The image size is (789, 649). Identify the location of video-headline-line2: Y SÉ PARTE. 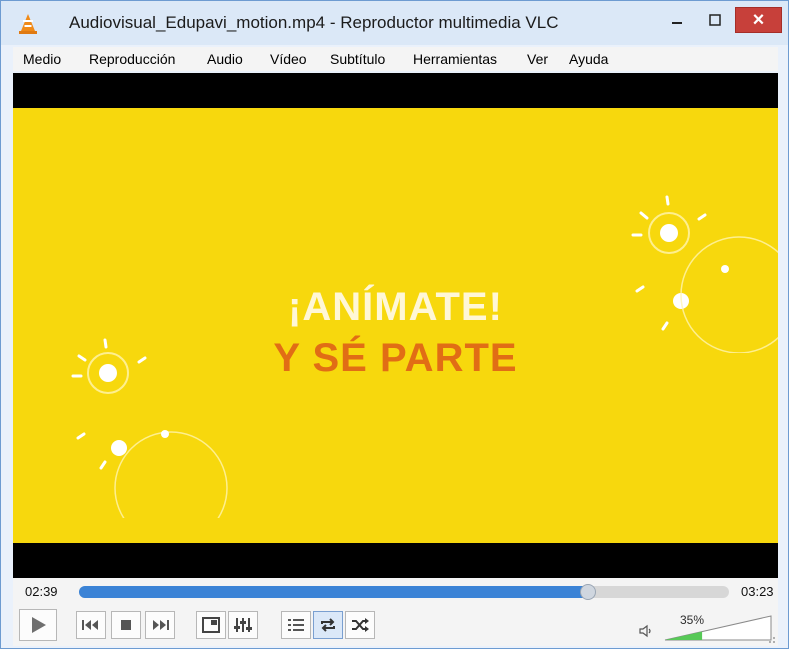
(395, 358).